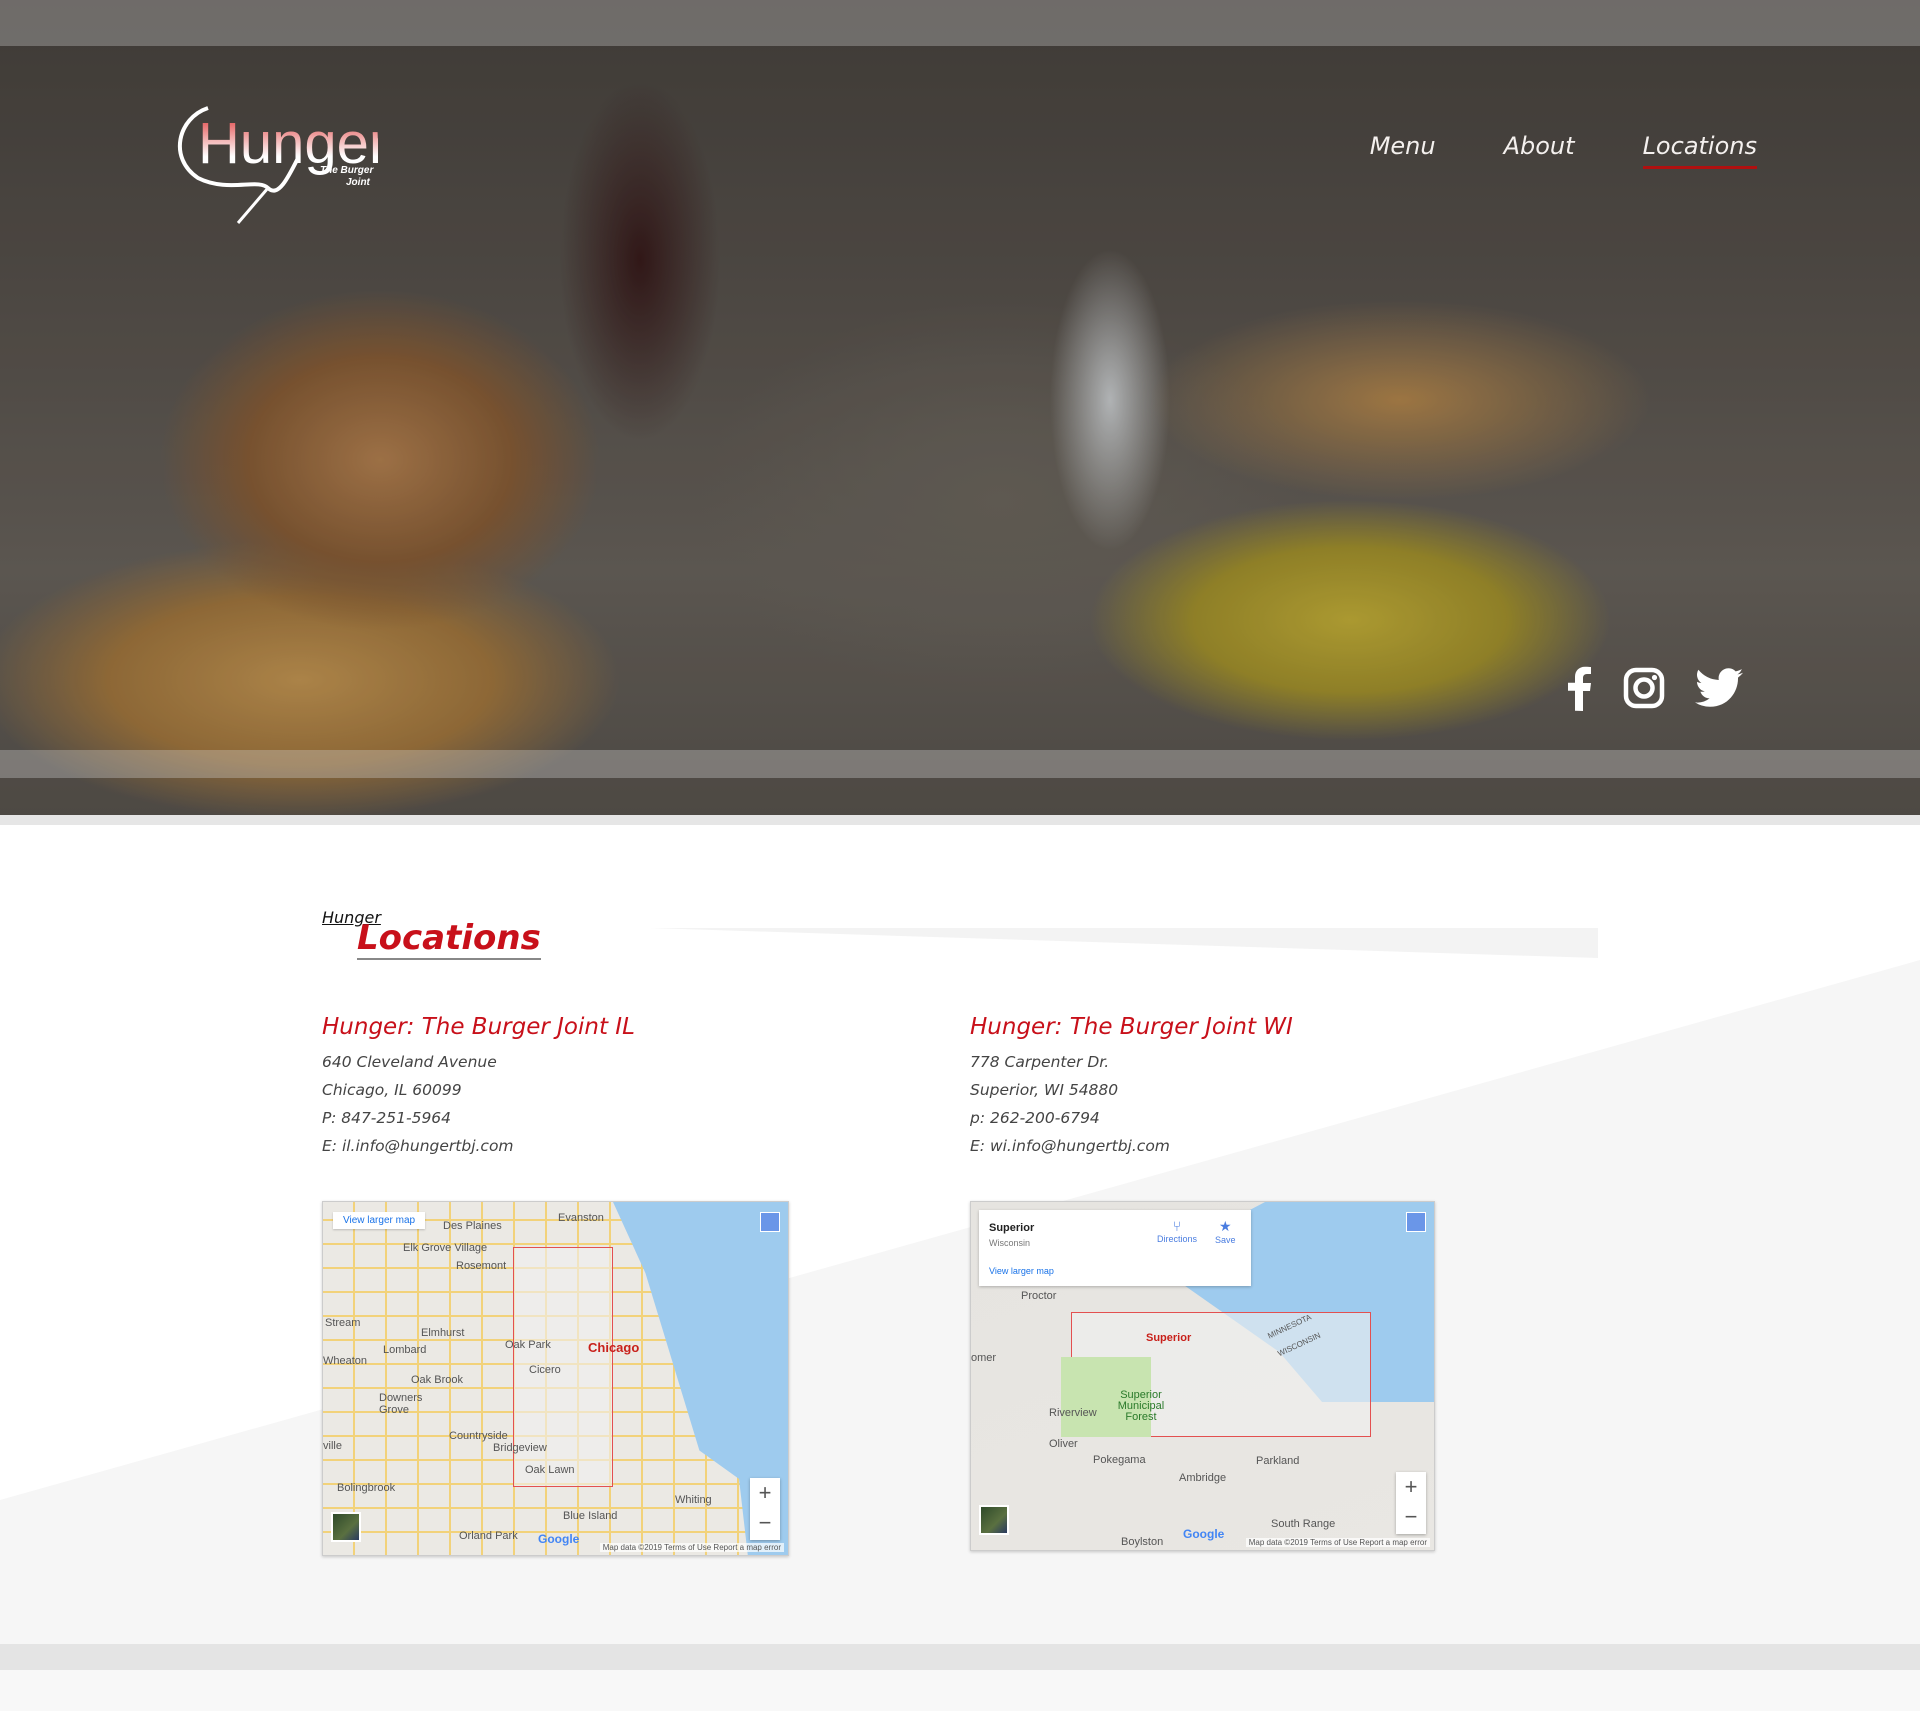  Describe the element at coordinates (1012, 1228) in the screenshot. I see `place-name: Superior` at that location.